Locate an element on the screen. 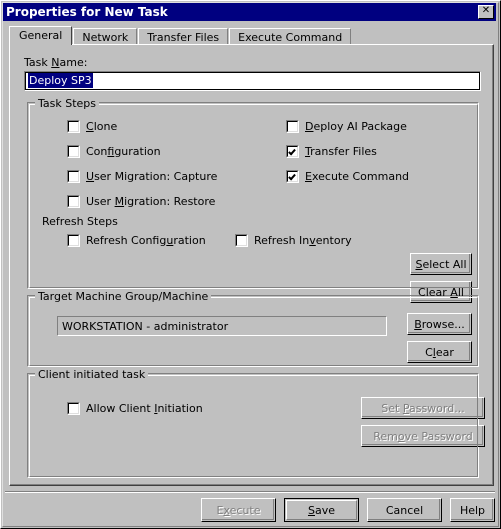 Image resolution: width=501 pixels, height=529 pixels. tab-execute-command: Execute Command is located at coordinates (290, 36).